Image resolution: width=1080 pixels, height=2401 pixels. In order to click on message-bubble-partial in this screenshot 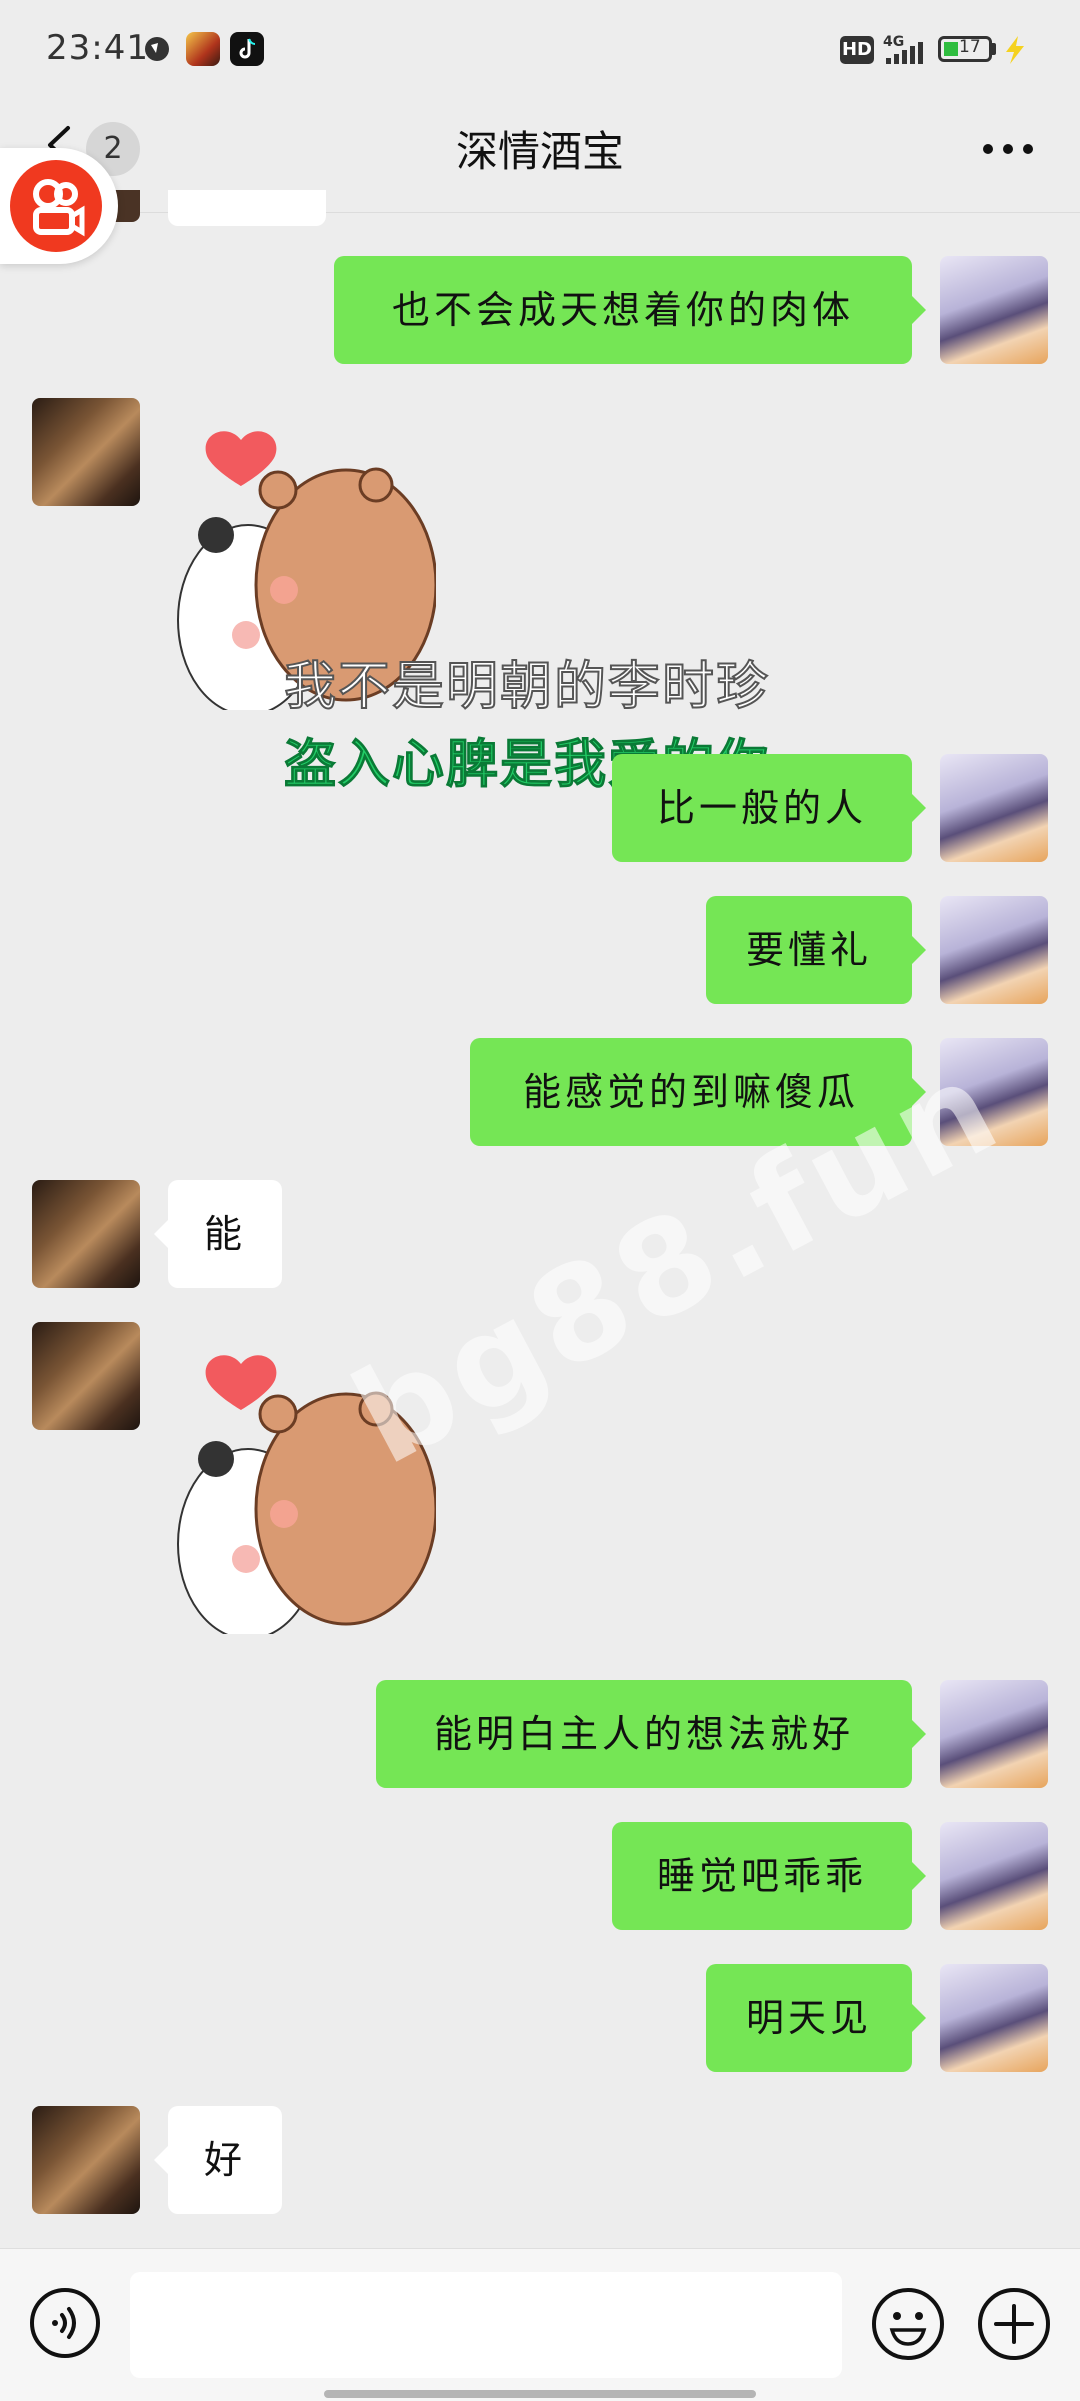, I will do `click(247, 208)`.